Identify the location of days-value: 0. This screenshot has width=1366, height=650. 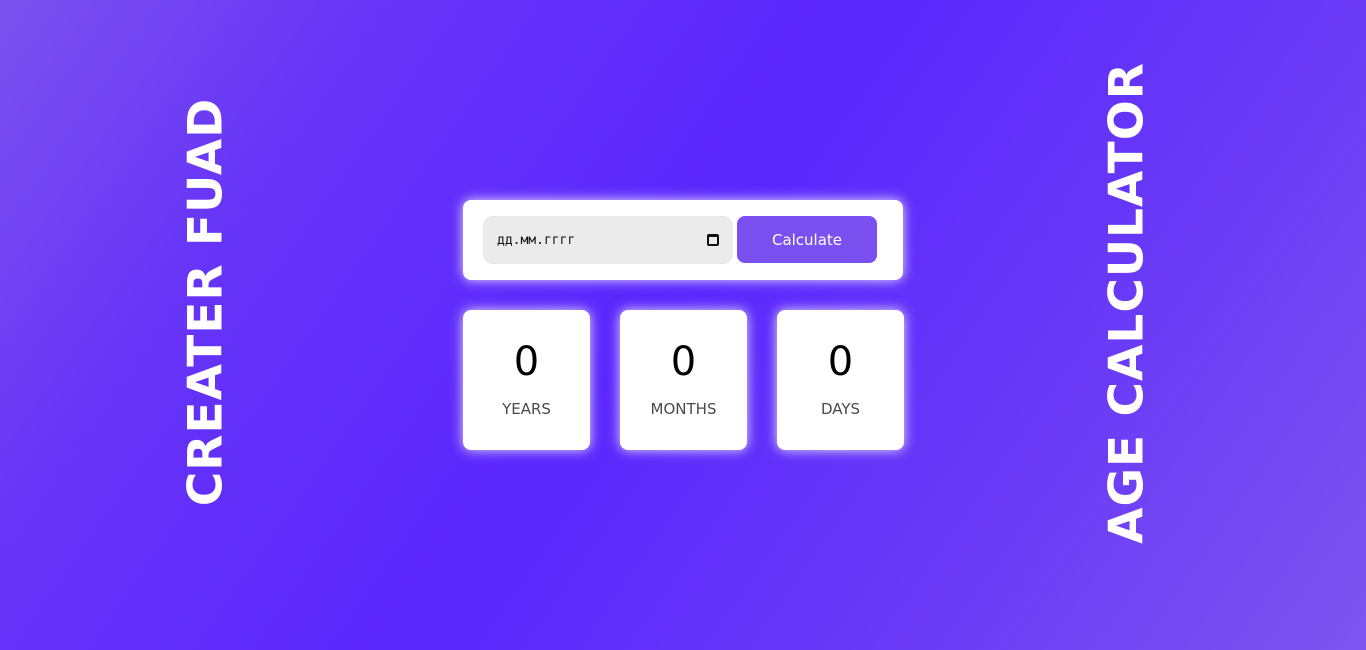
(840, 362).